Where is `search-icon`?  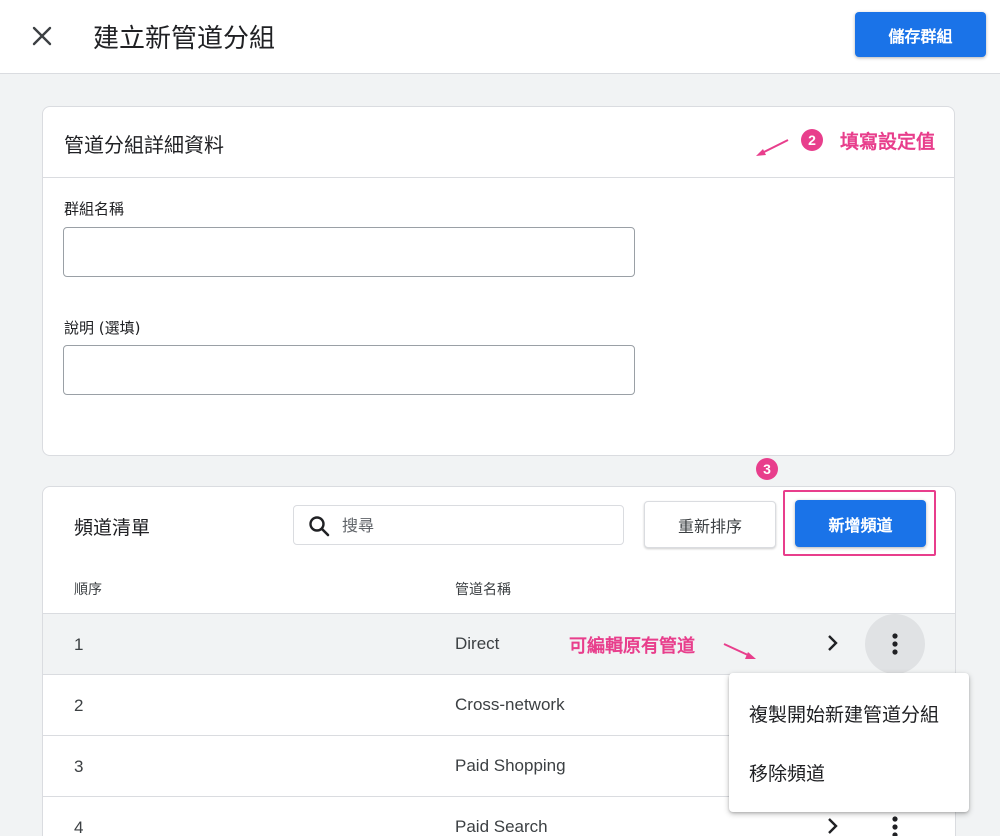 search-icon is located at coordinates (319, 526).